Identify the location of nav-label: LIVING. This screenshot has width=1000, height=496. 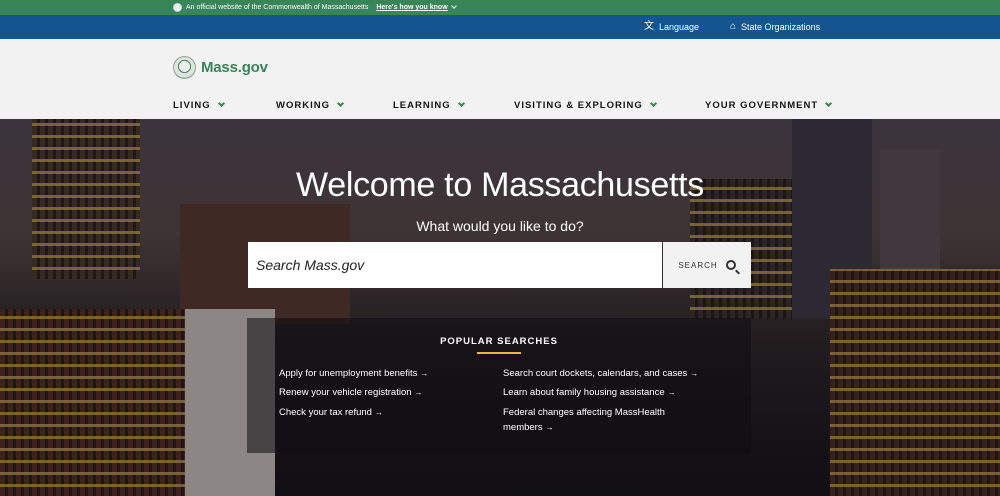
(192, 105).